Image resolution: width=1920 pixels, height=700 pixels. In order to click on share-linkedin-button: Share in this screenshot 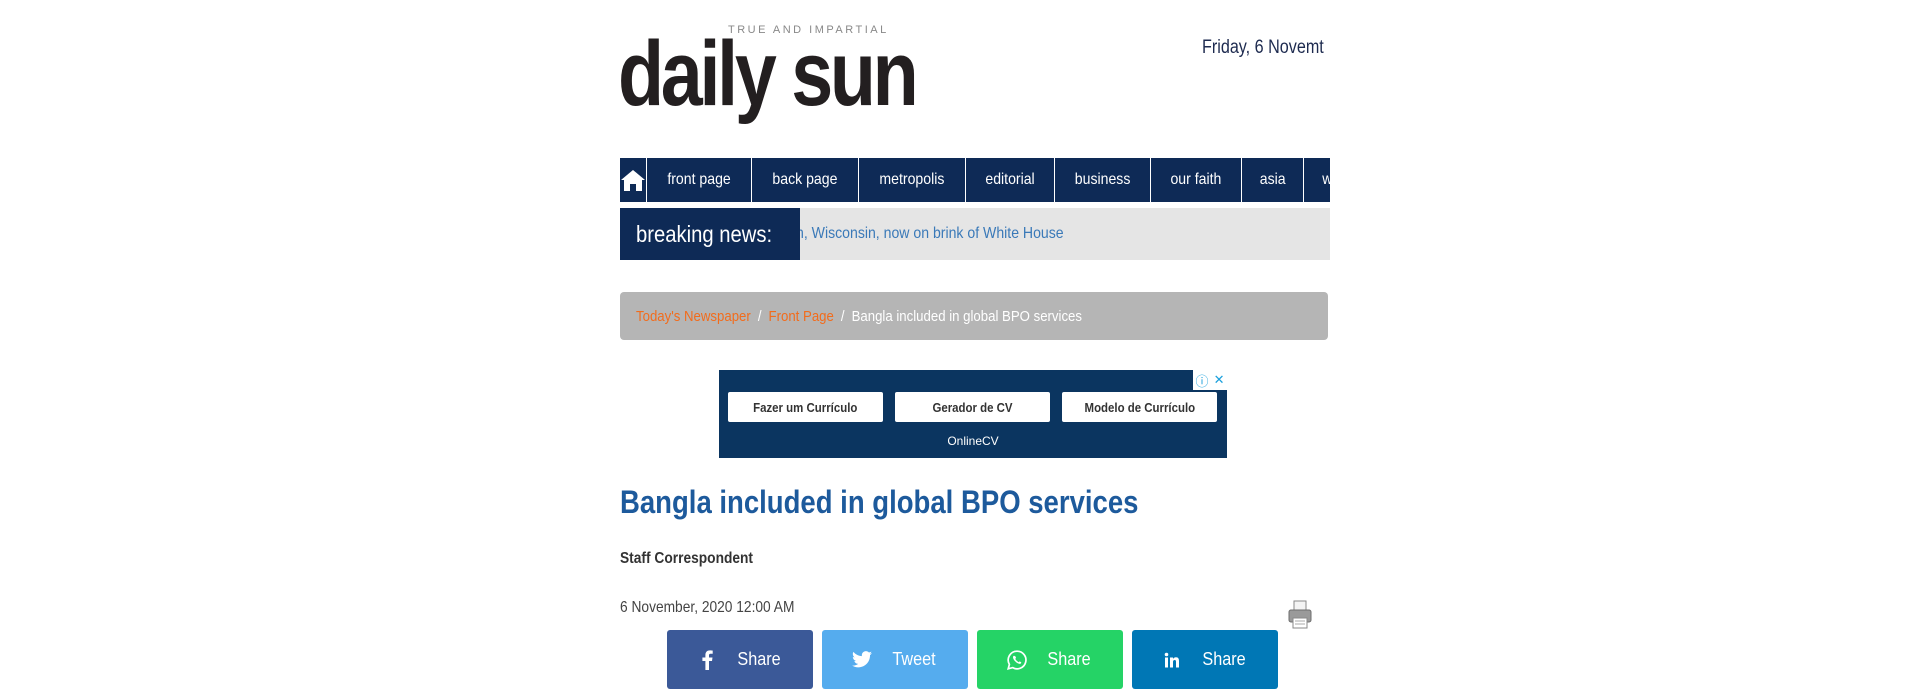, I will do `click(1205, 659)`.